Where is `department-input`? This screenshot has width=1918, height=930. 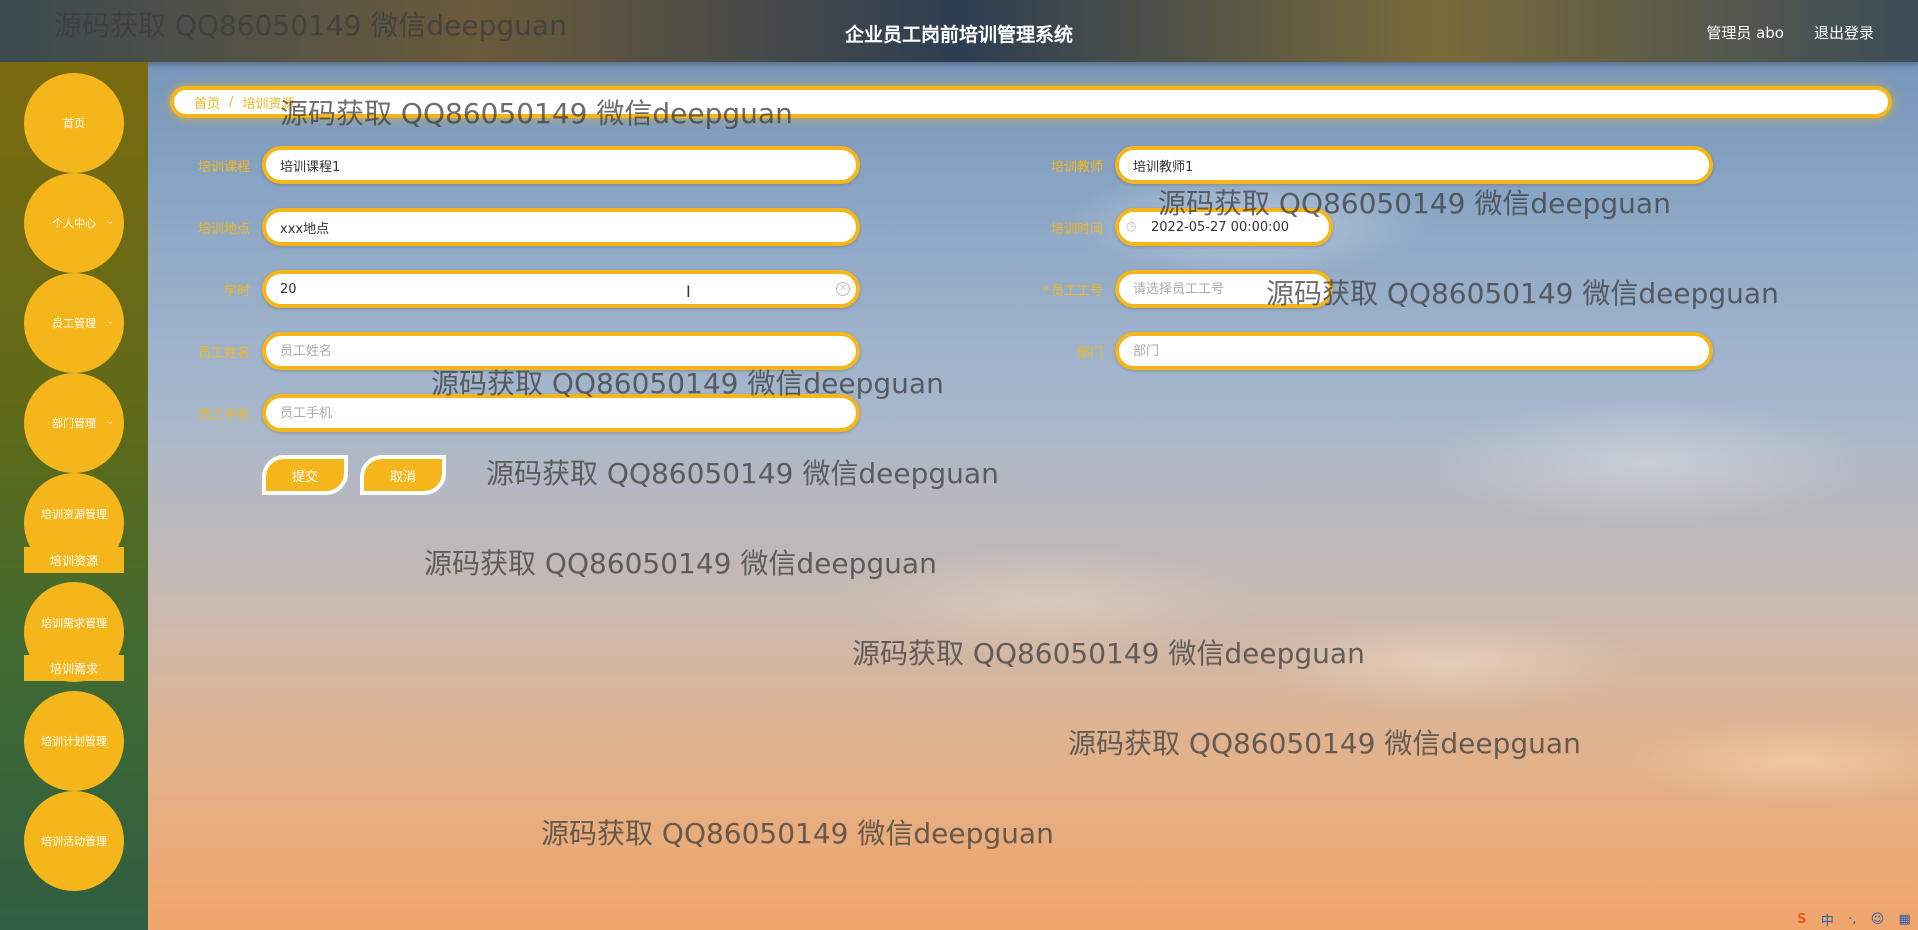 department-input is located at coordinates (1414, 351).